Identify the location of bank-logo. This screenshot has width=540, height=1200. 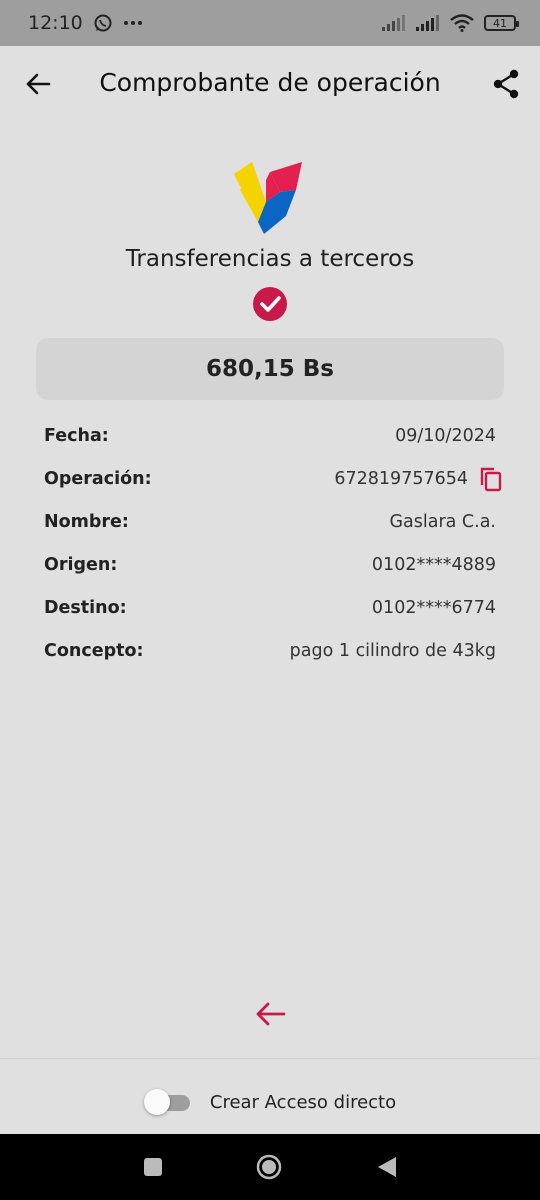
(268, 198).